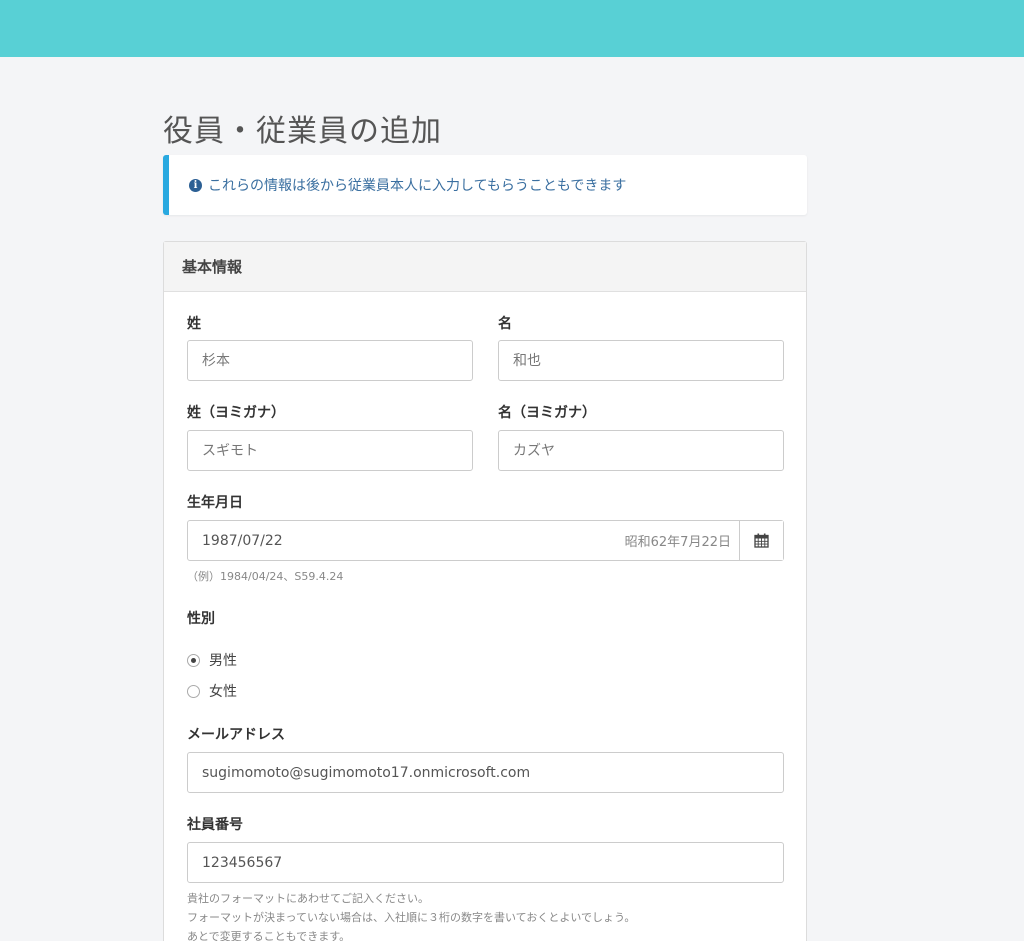  What do you see at coordinates (223, 661) in the screenshot?
I see `gender-male-label: 男性` at bounding box center [223, 661].